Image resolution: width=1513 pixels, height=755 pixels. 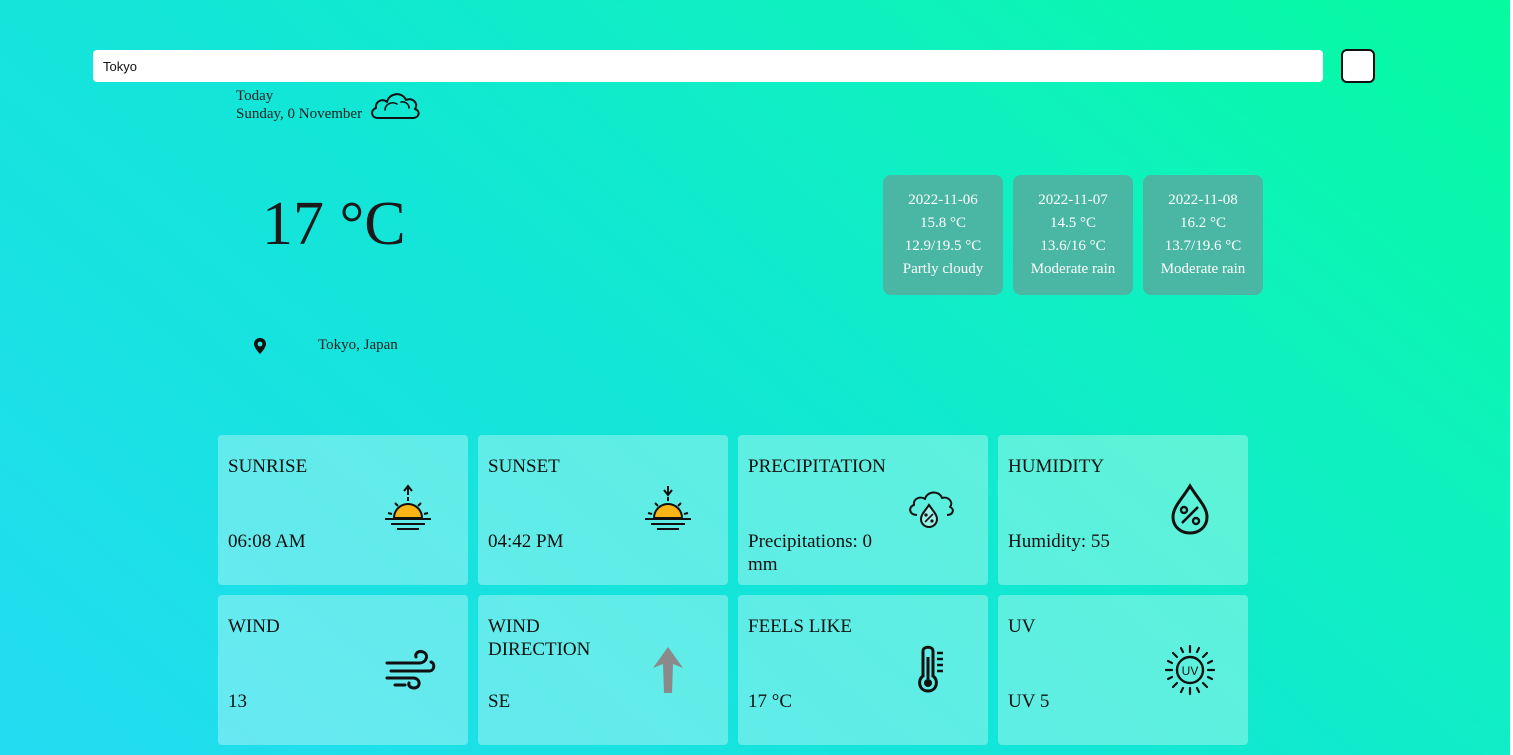 I want to click on today-date: Sunday, 0 November, so click(x=299, y=114).